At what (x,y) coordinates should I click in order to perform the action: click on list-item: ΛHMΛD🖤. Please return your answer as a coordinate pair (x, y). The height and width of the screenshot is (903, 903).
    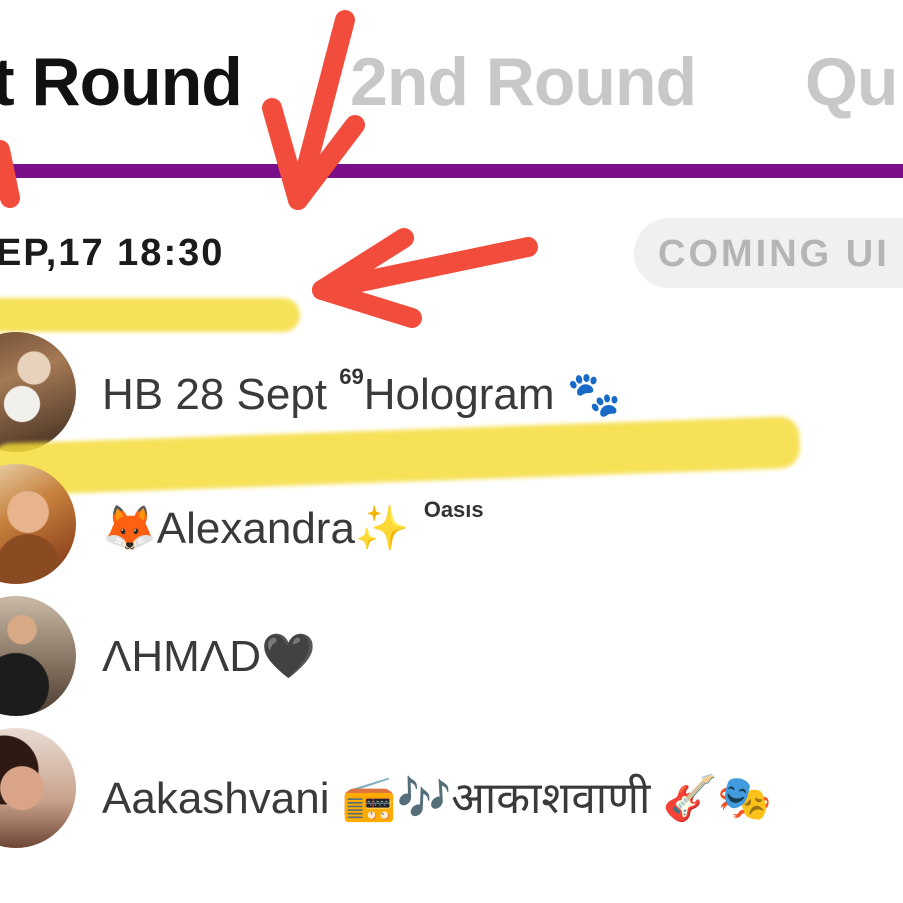
    Looking at the image, I should click on (451, 656).